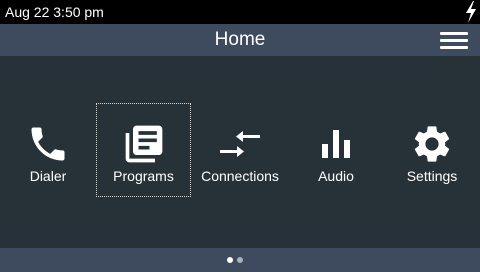  What do you see at coordinates (143, 176) in the screenshot?
I see `app-label-programs: Programs` at bounding box center [143, 176].